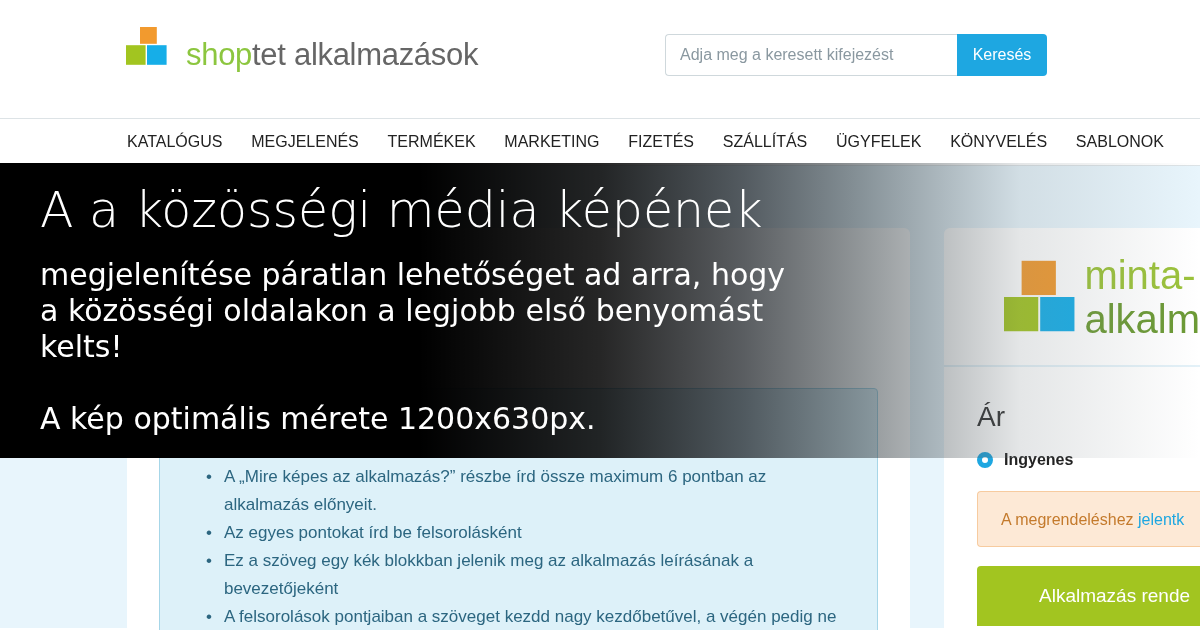  I want to click on nav-link: TERMÉKEK, so click(431, 142).